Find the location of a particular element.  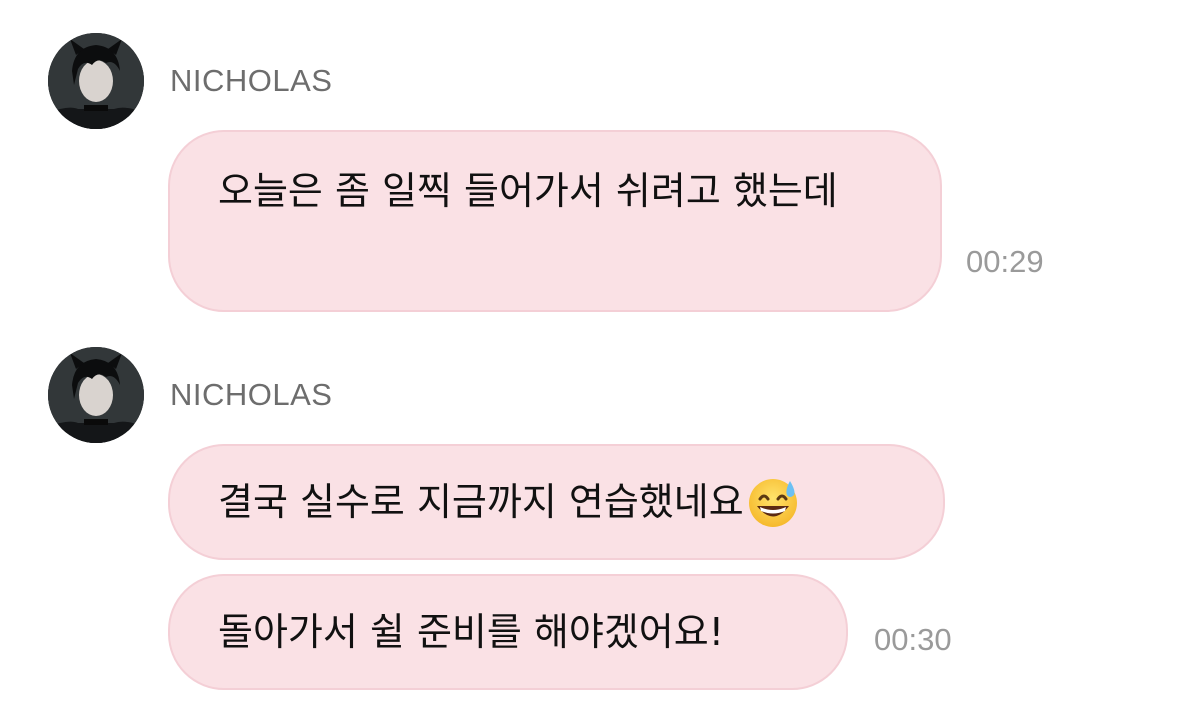

message-text: 결국 실수로 지금까지 연습했네요 is located at coordinates (481, 502).